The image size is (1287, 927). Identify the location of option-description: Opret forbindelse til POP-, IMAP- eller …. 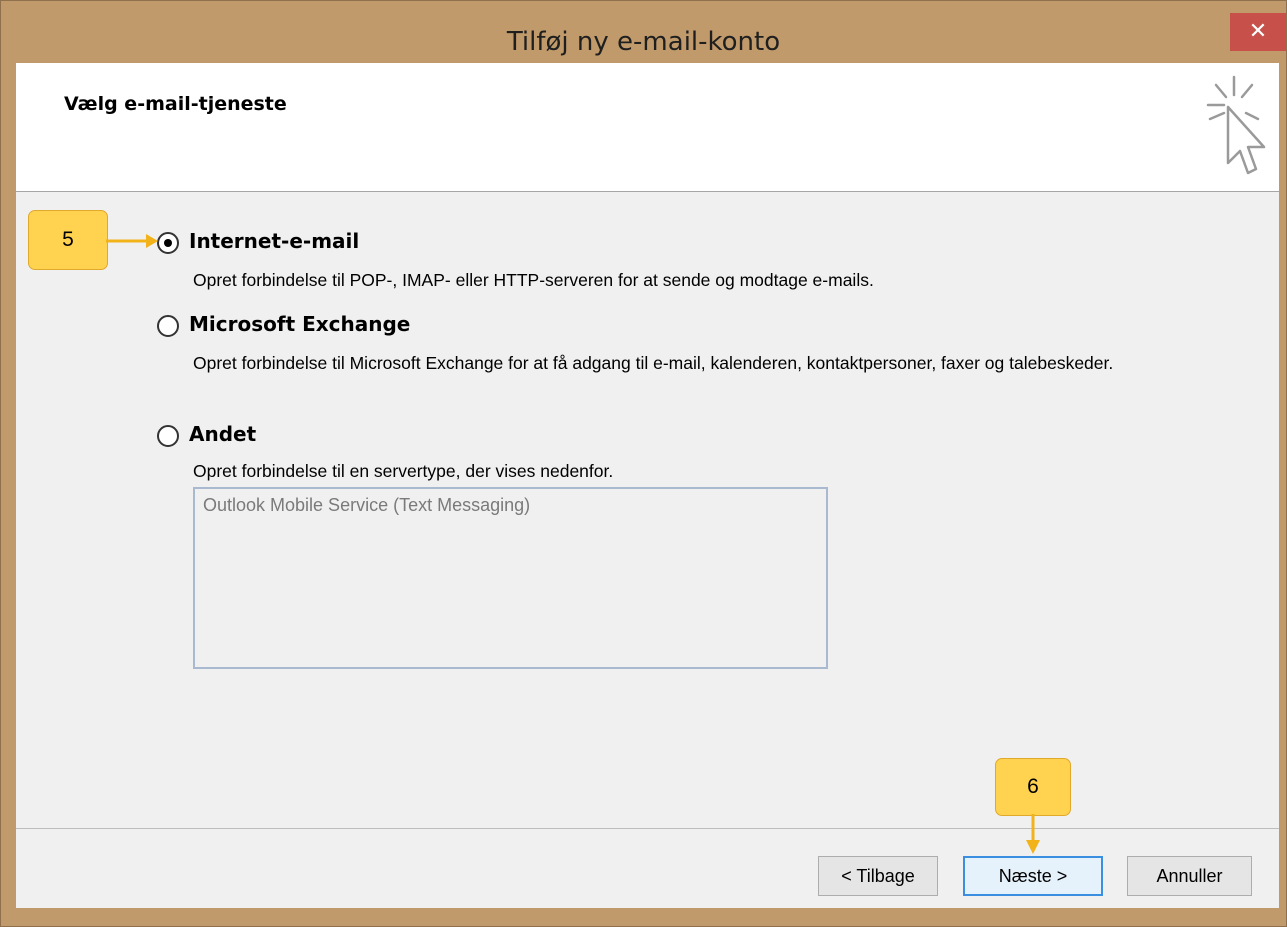
(533, 280).